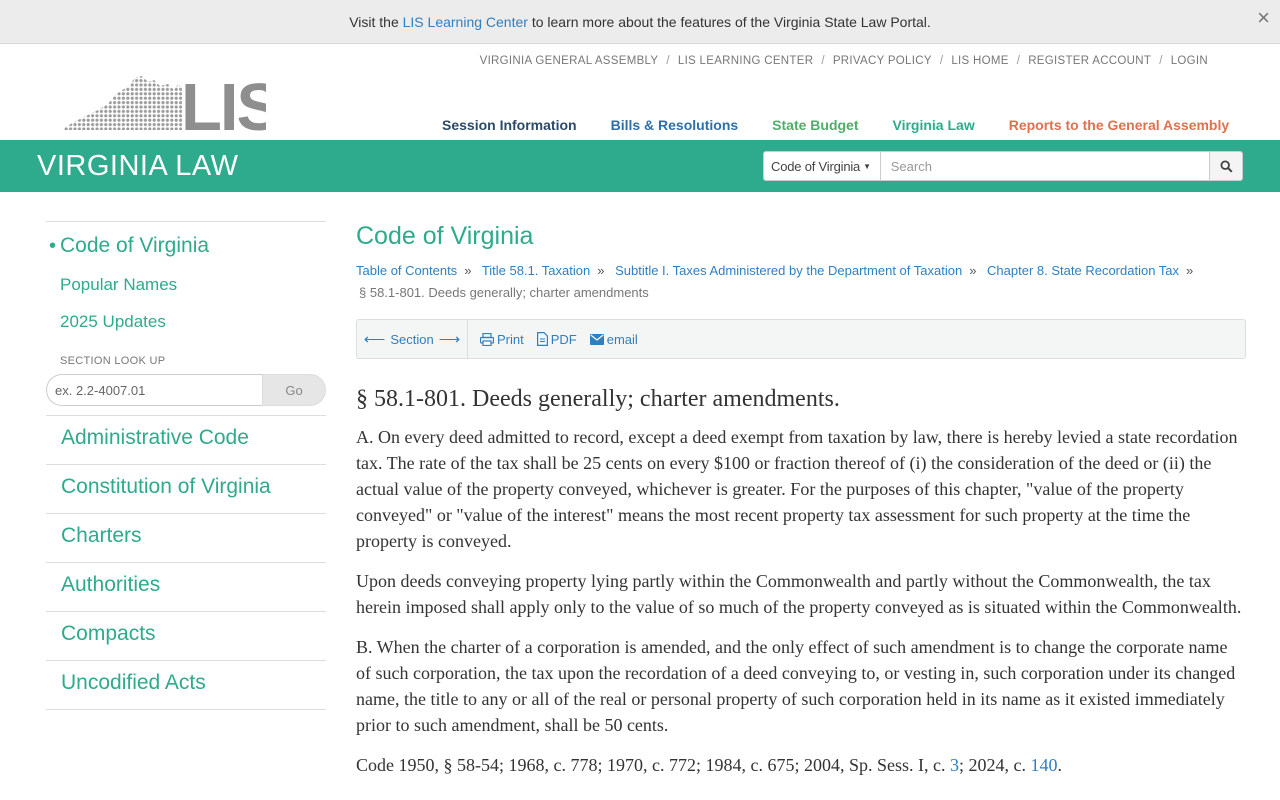 This screenshot has width=1280, height=800. Describe the element at coordinates (1059, 765) in the screenshot. I see `history-suffix: .` at that location.